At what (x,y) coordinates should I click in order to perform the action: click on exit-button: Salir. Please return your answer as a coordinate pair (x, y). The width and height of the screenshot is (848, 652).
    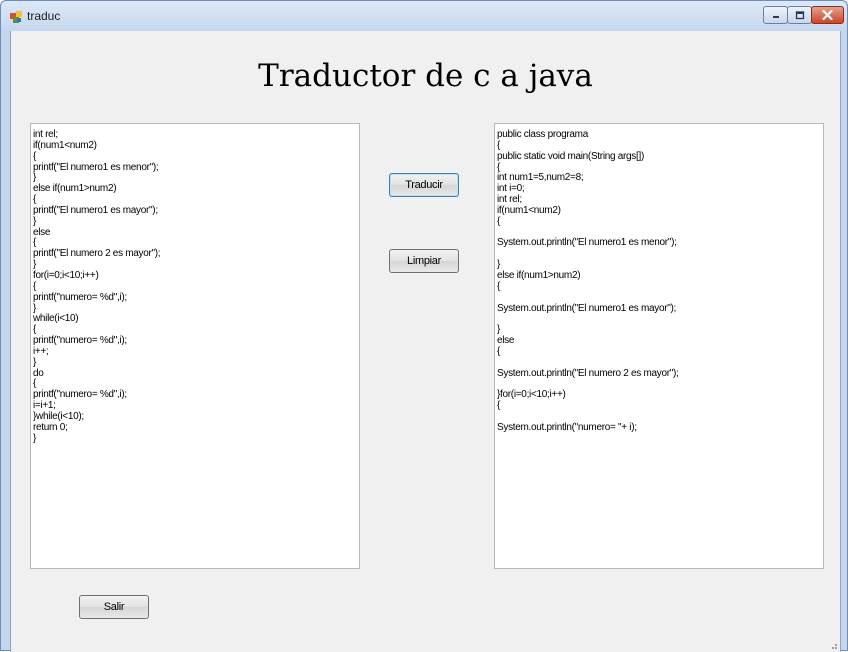
    Looking at the image, I should click on (114, 607).